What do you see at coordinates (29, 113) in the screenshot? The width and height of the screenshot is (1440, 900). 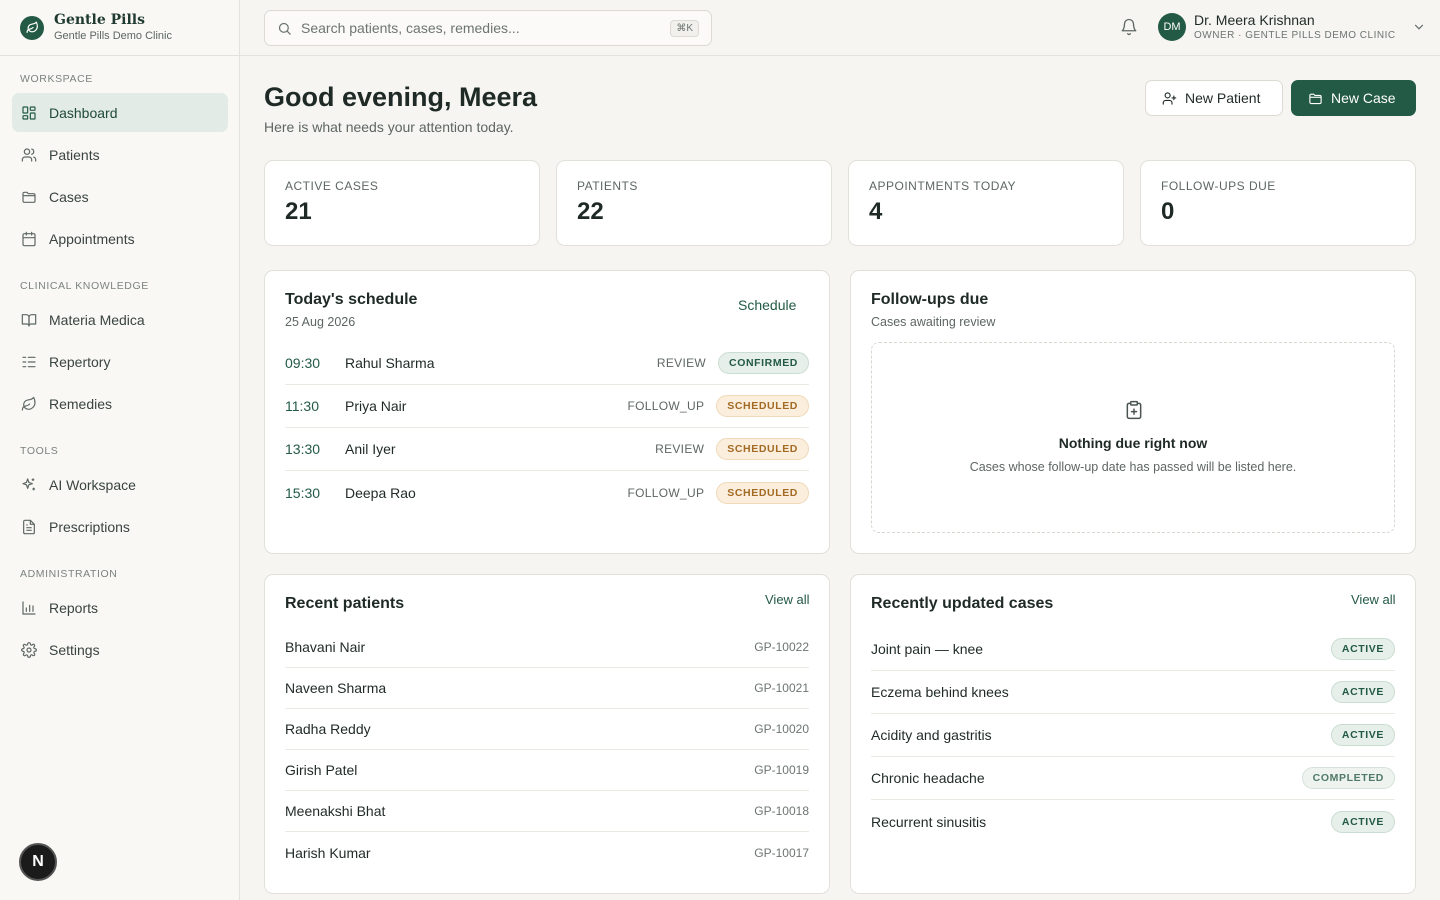 I see `dashboard-icon` at bounding box center [29, 113].